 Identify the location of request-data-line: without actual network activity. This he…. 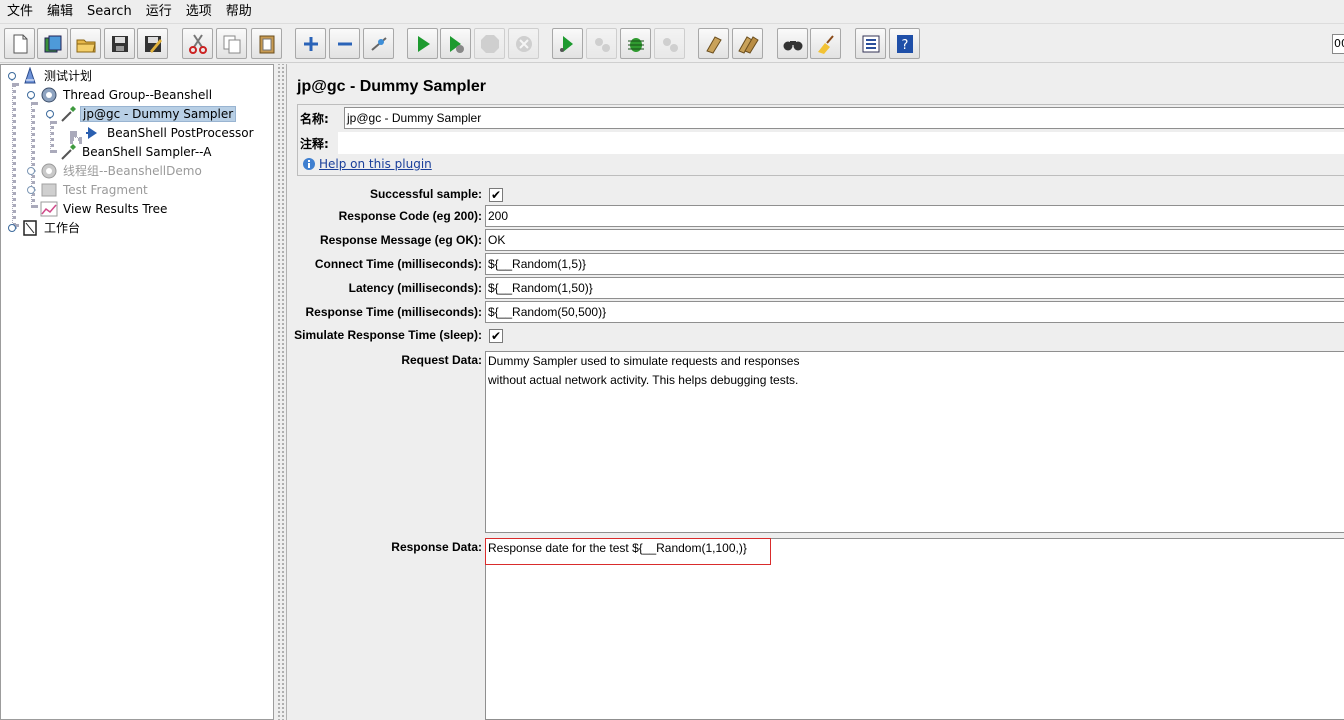
(643, 380).